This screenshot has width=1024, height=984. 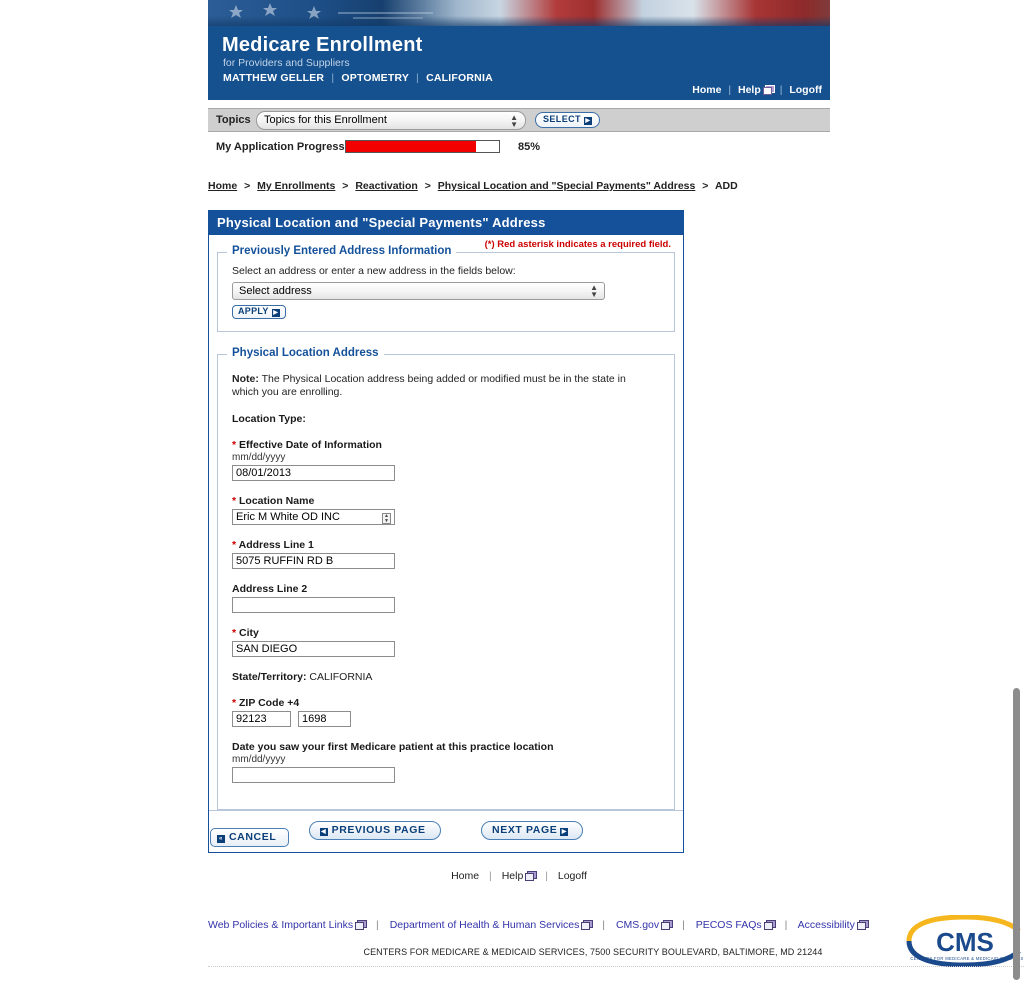 I want to click on location-type-label: Location Type:, so click(x=269, y=419).